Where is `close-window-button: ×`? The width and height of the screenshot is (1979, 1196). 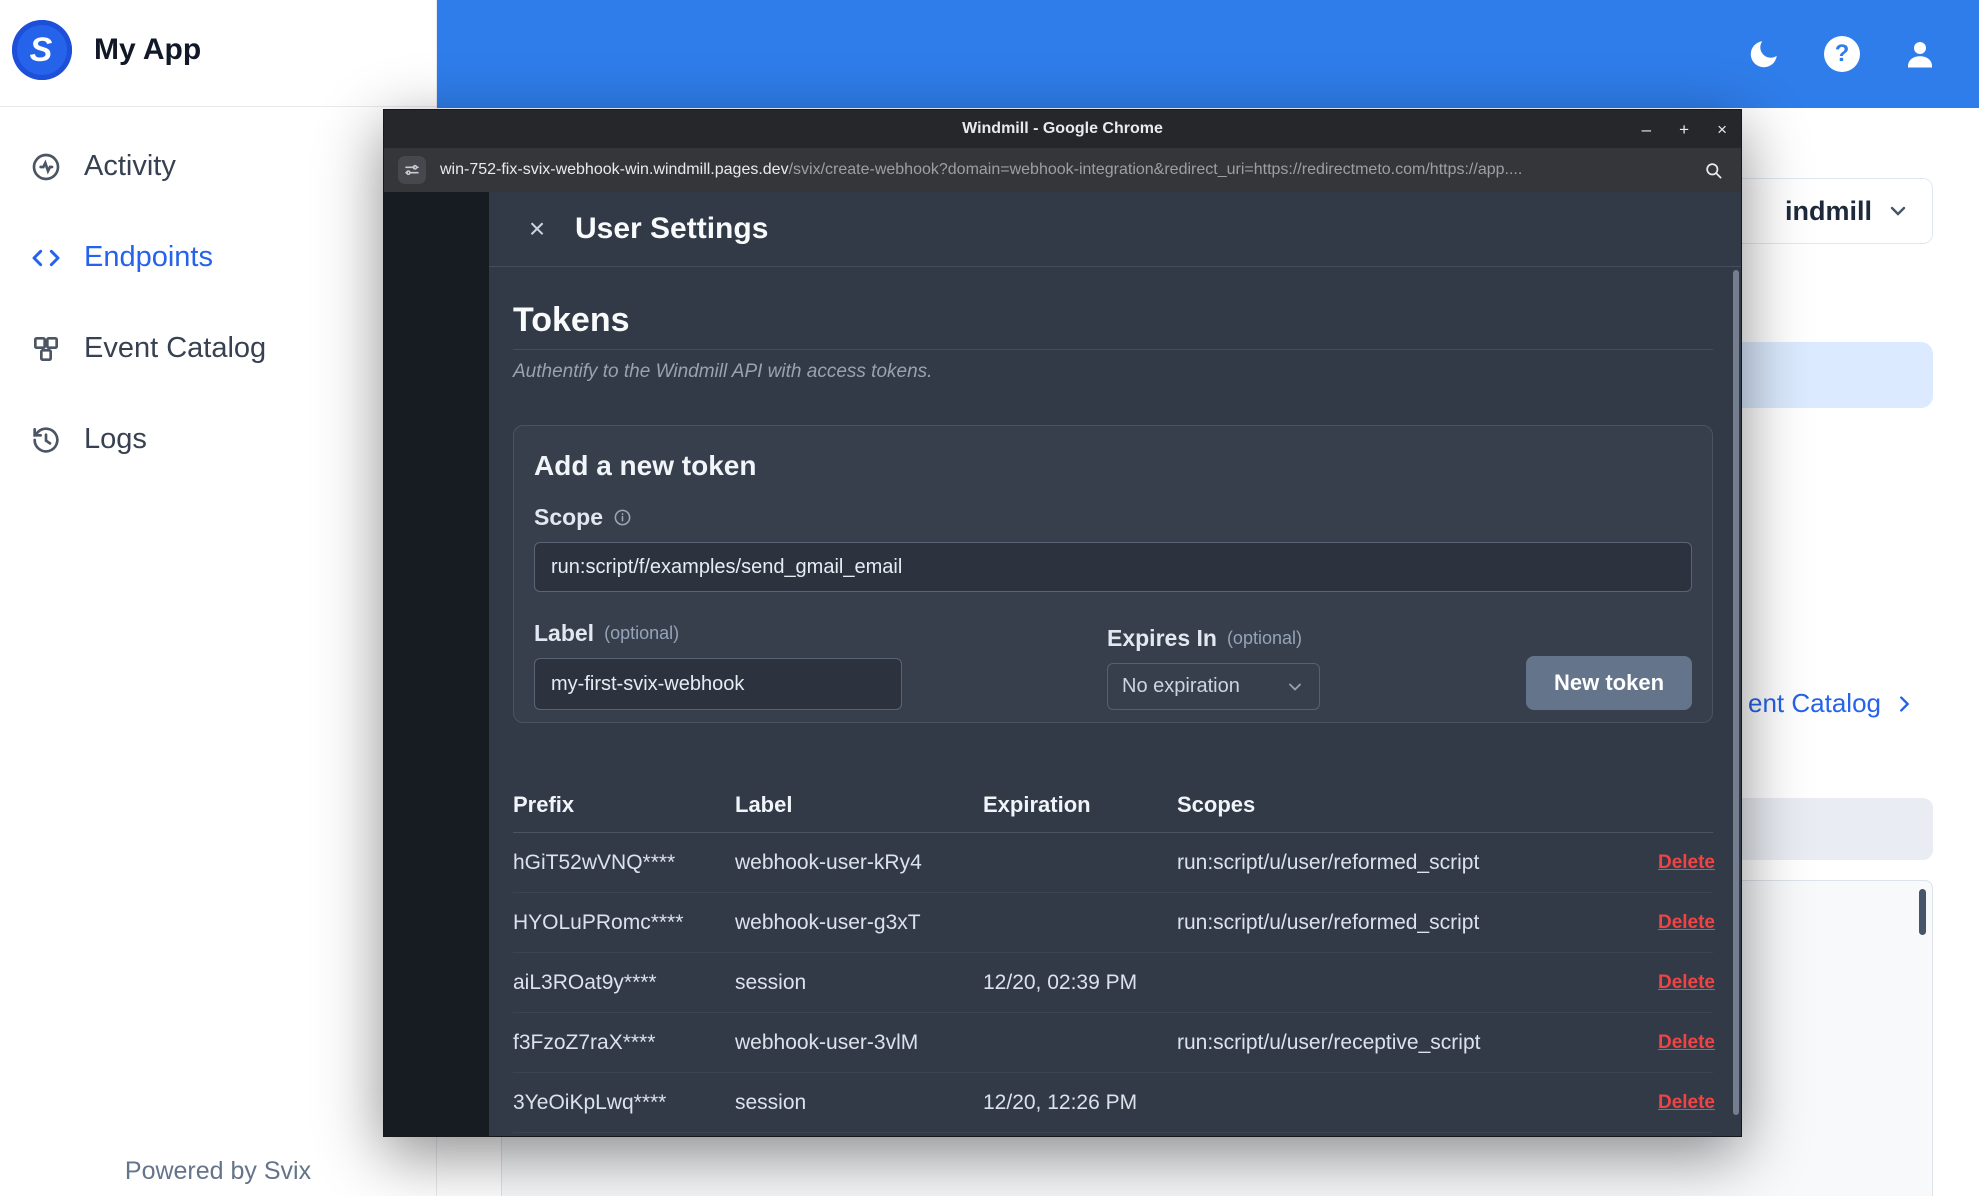
close-window-button: × is located at coordinates (1722, 129).